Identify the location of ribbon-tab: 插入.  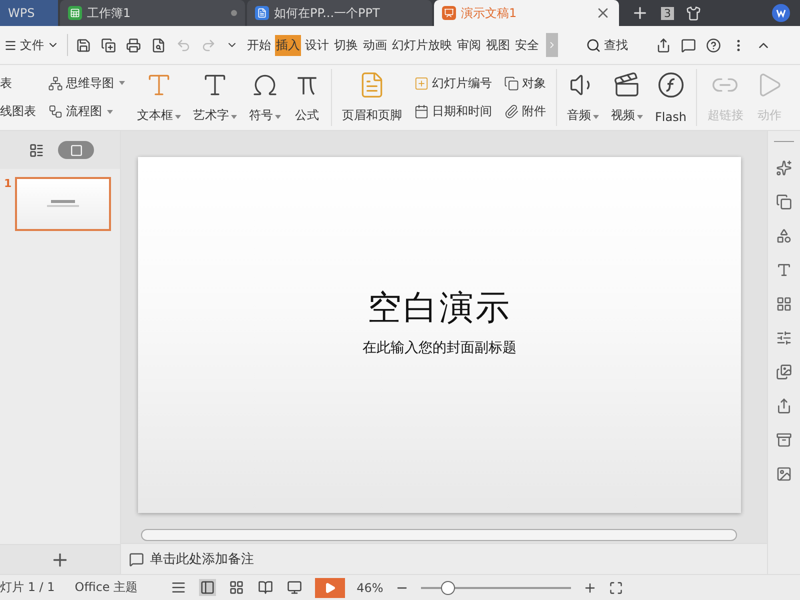
(288, 45).